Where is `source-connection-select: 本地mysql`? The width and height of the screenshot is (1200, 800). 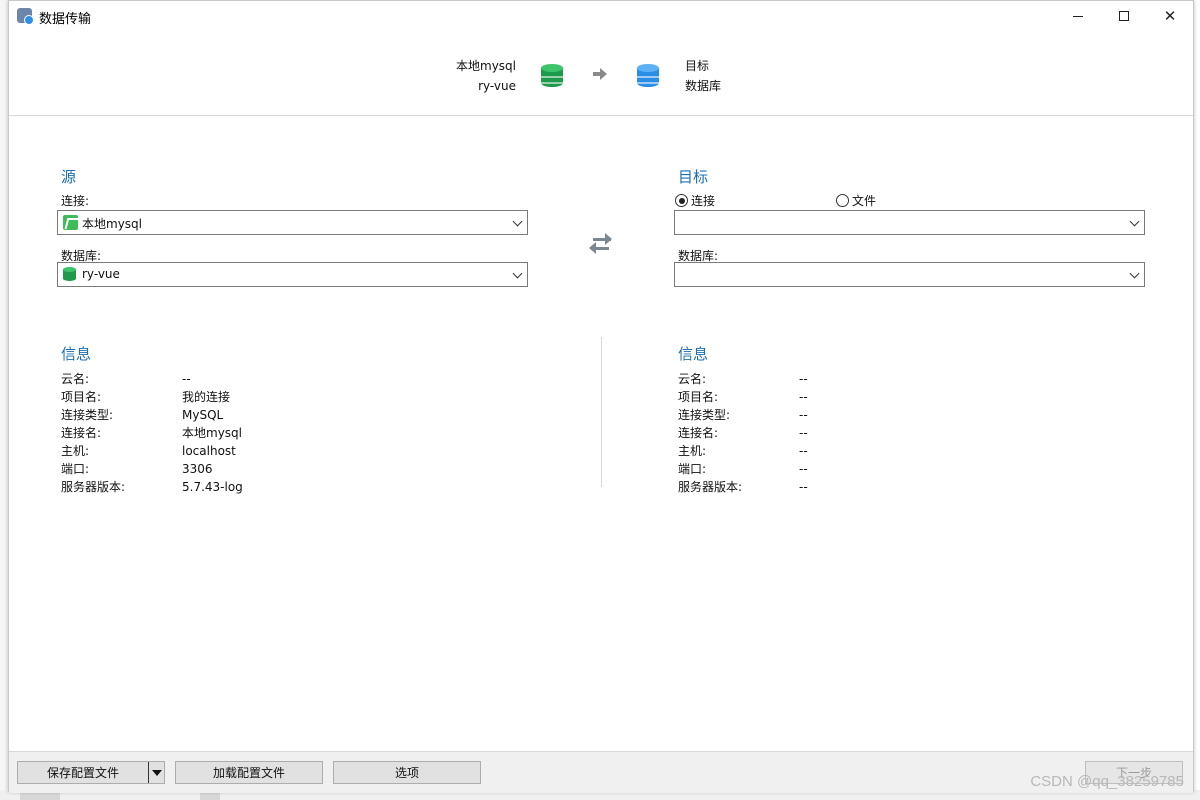 source-connection-select: 本地mysql is located at coordinates (292, 222).